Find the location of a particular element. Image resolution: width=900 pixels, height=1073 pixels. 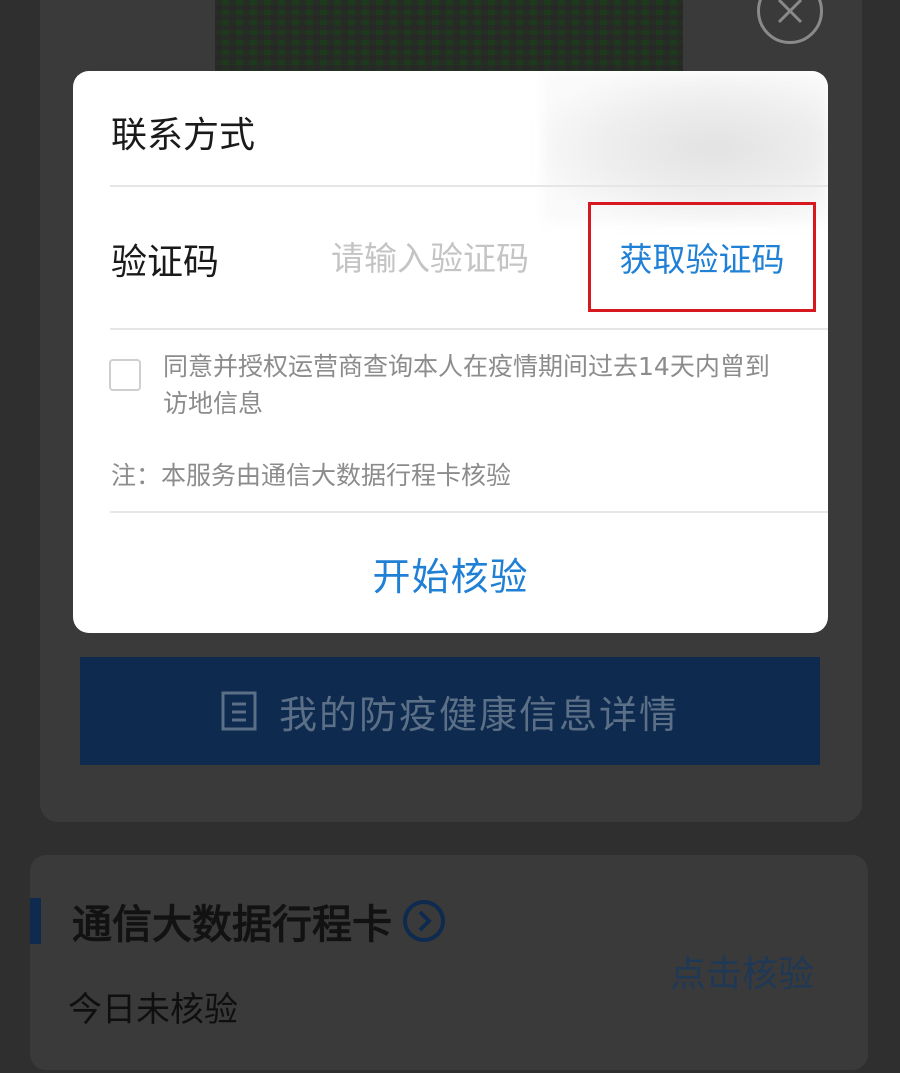

consent-checkbox is located at coordinates (125, 375).